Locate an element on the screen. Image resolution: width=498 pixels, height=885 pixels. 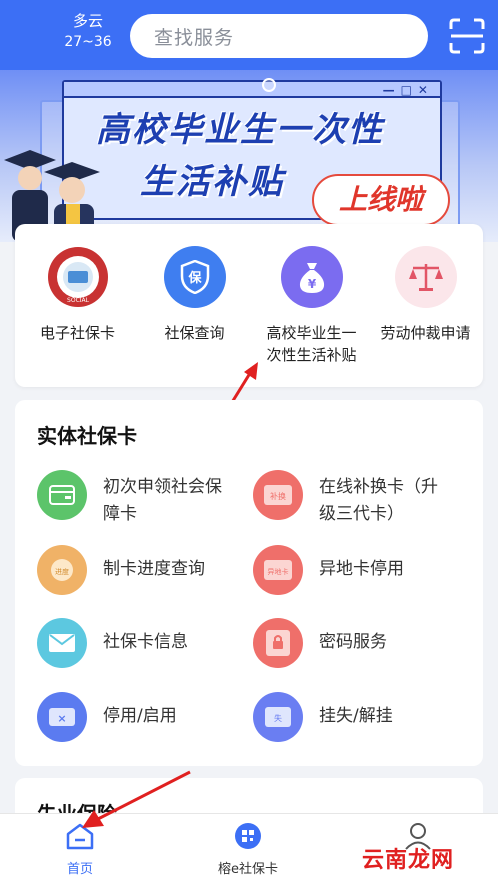
svc-password: 密码服务 is located at coordinates (363, 649).